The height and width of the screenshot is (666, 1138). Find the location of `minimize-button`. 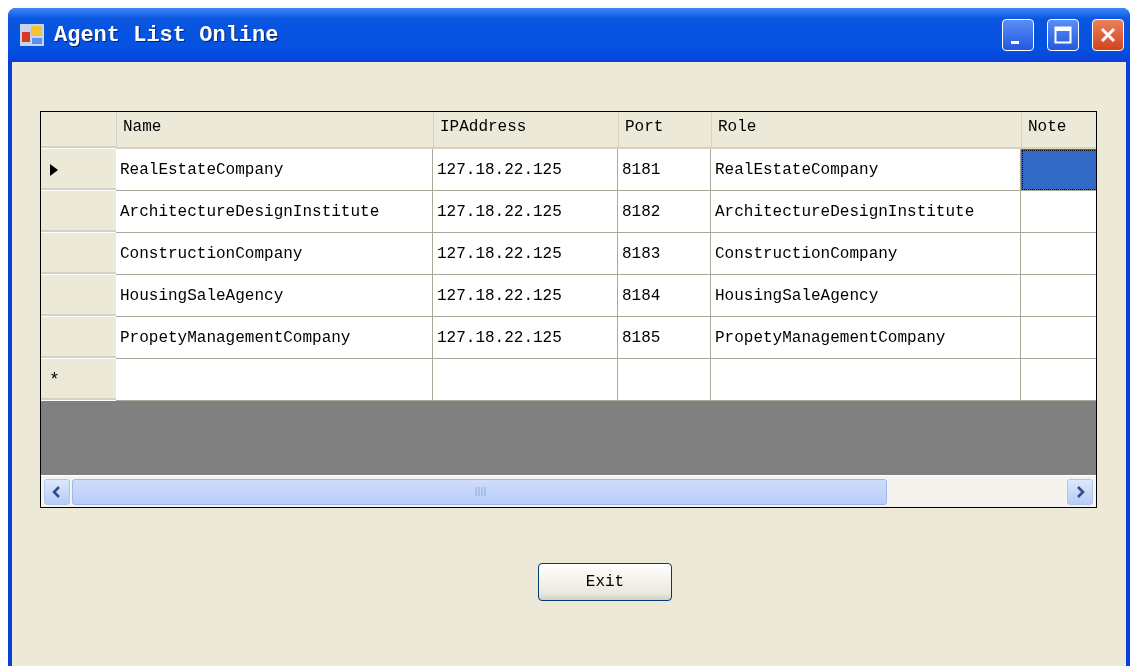

minimize-button is located at coordinates (1018, 35).